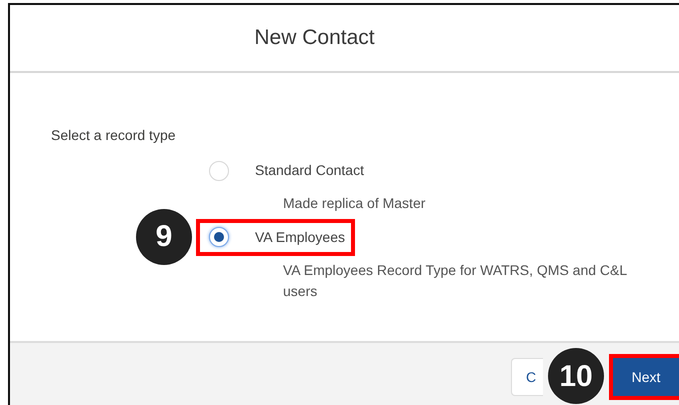  What do you see at coordinates (527, 377) in the screenshot?
I see `cancel-button: C` at bounding box center [527, 377].